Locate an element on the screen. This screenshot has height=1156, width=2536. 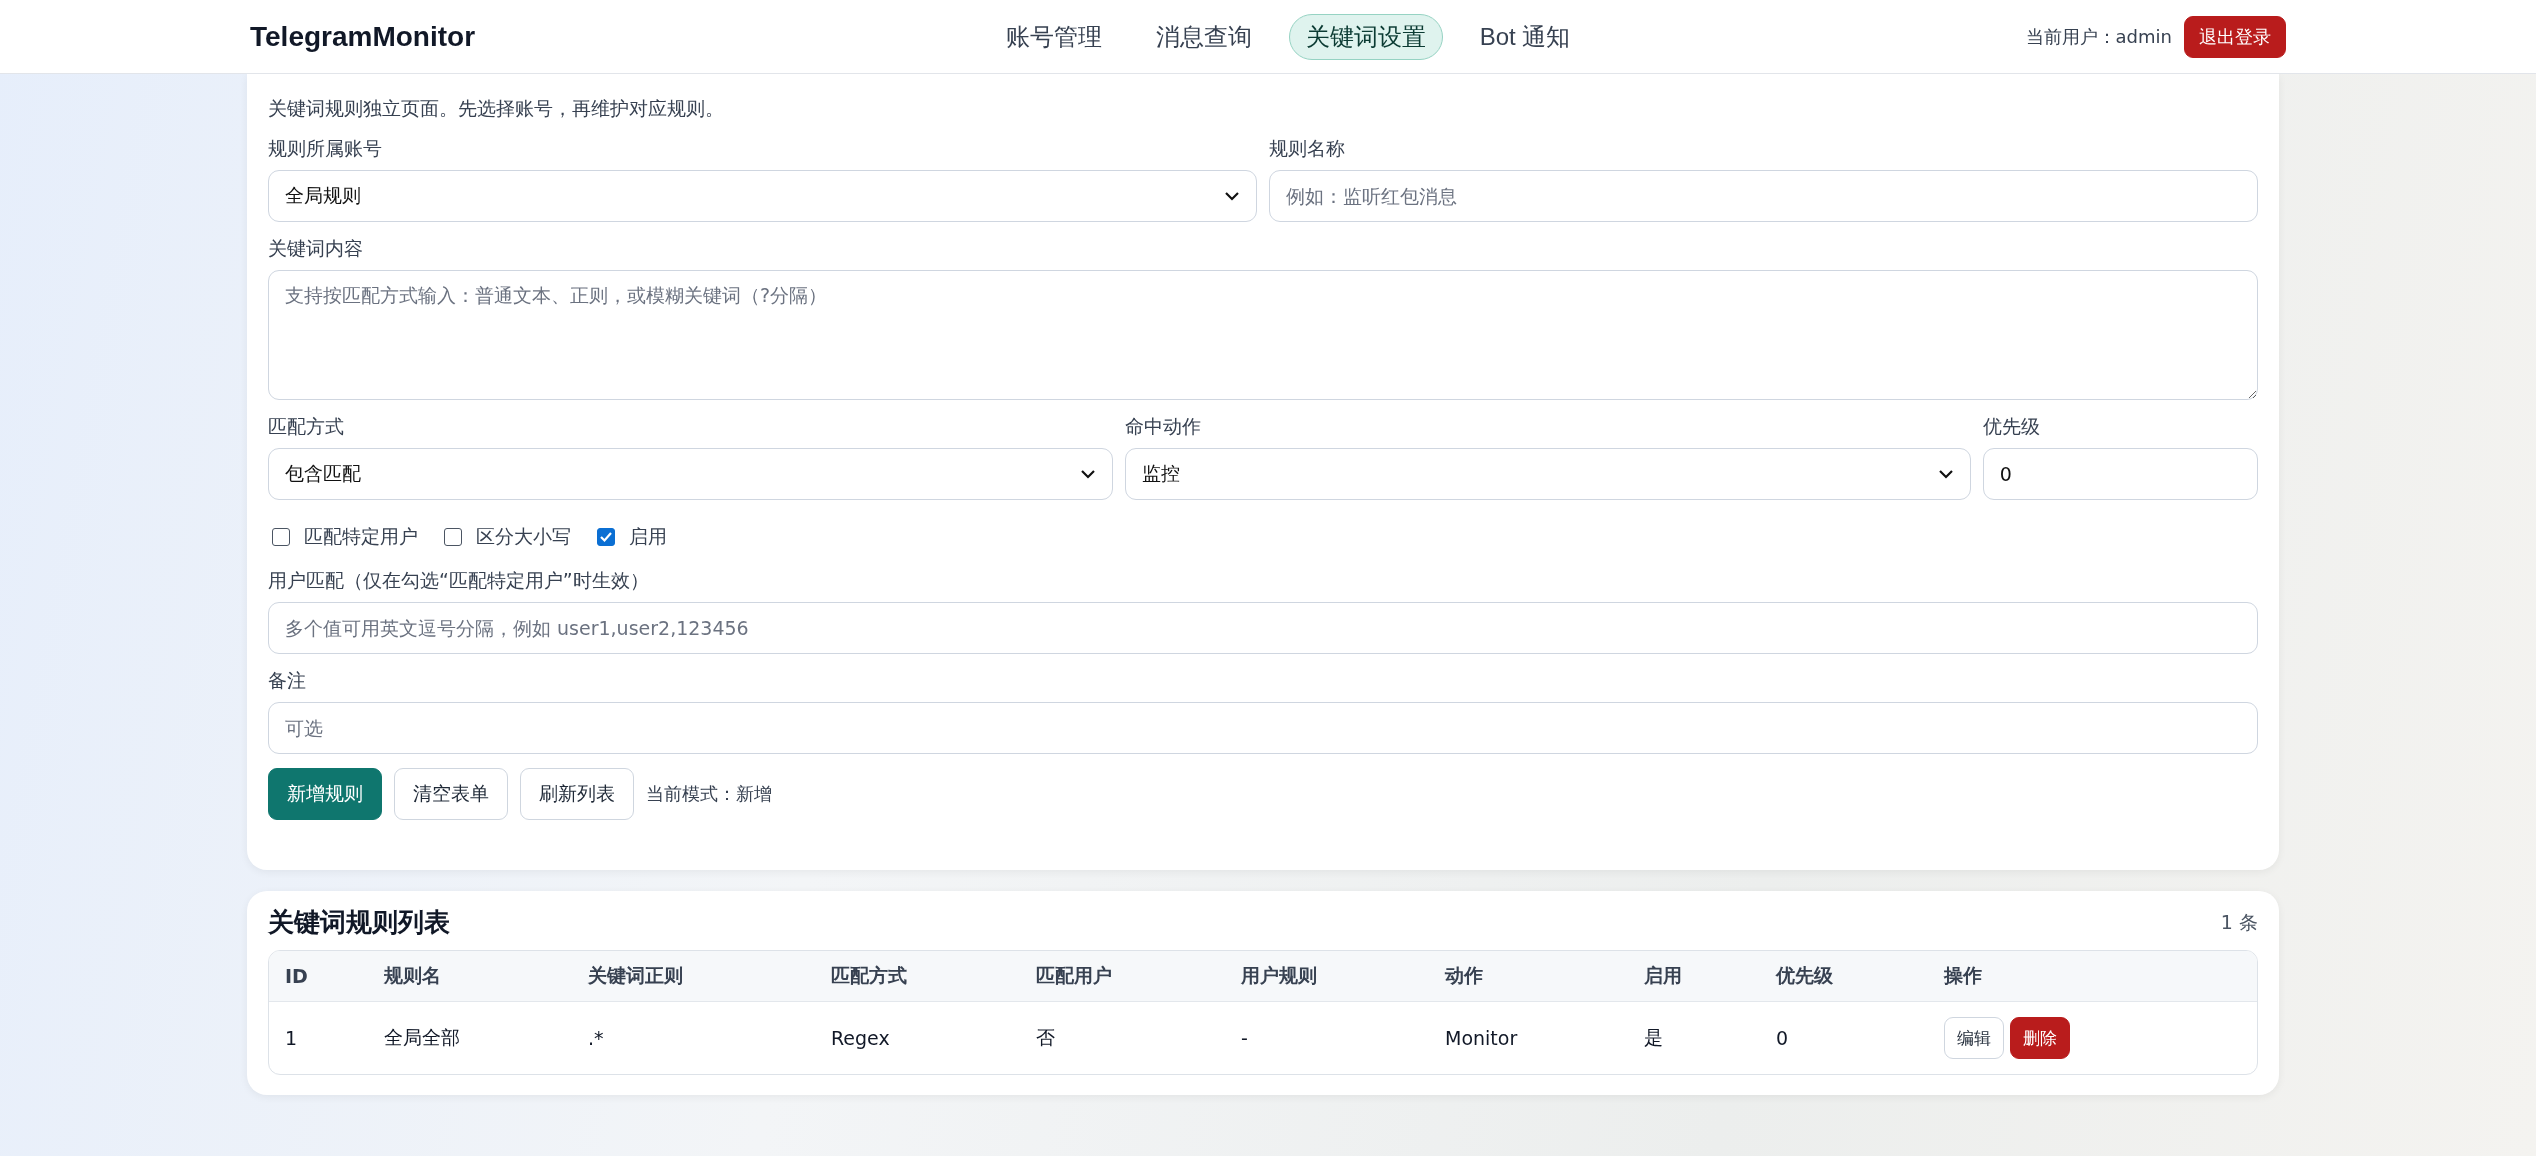
column-header: 用户规则 is located at coordinates (1327, 976).